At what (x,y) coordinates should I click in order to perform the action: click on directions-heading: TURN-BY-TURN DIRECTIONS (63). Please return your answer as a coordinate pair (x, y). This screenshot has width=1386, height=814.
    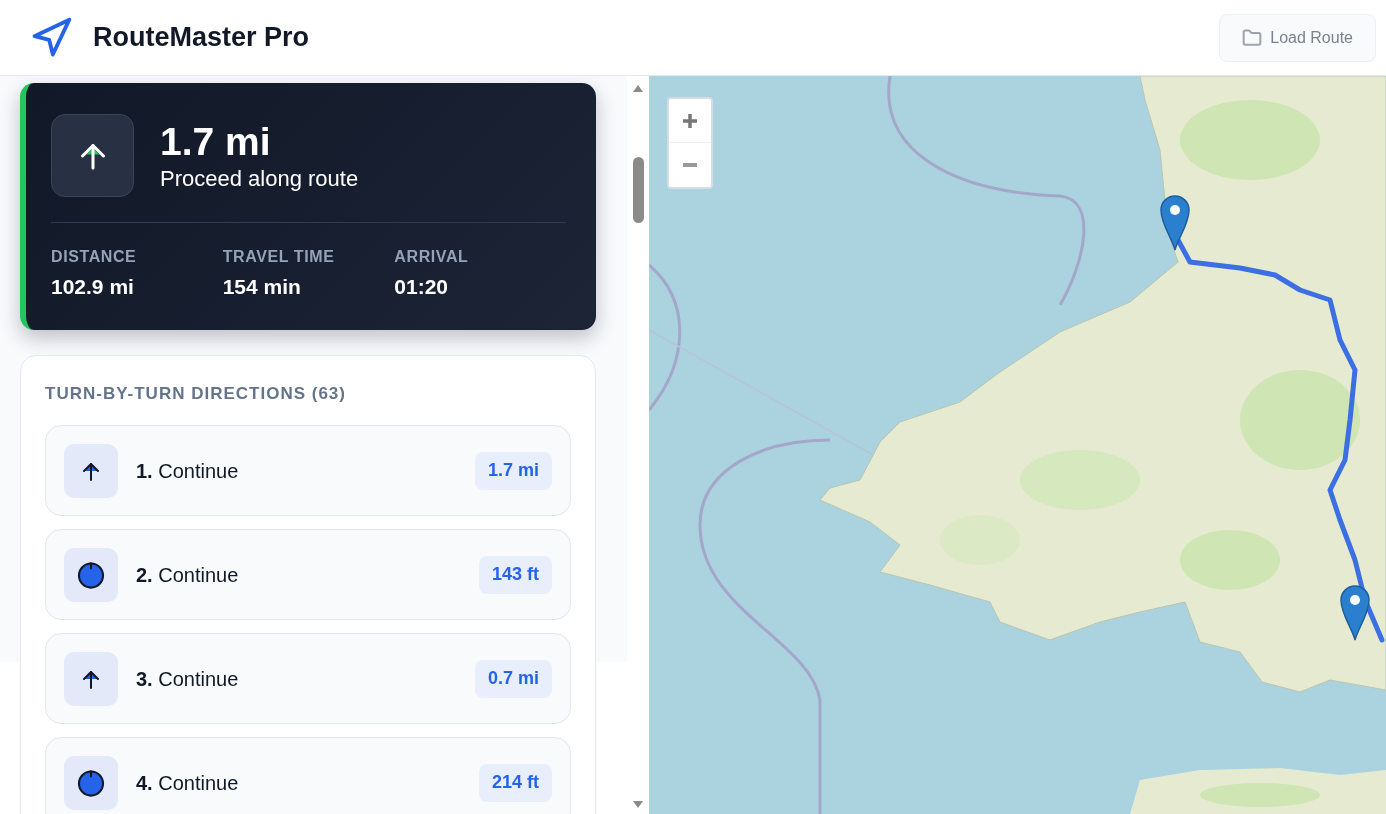
    Looking at the image, I should click on (196, 394).